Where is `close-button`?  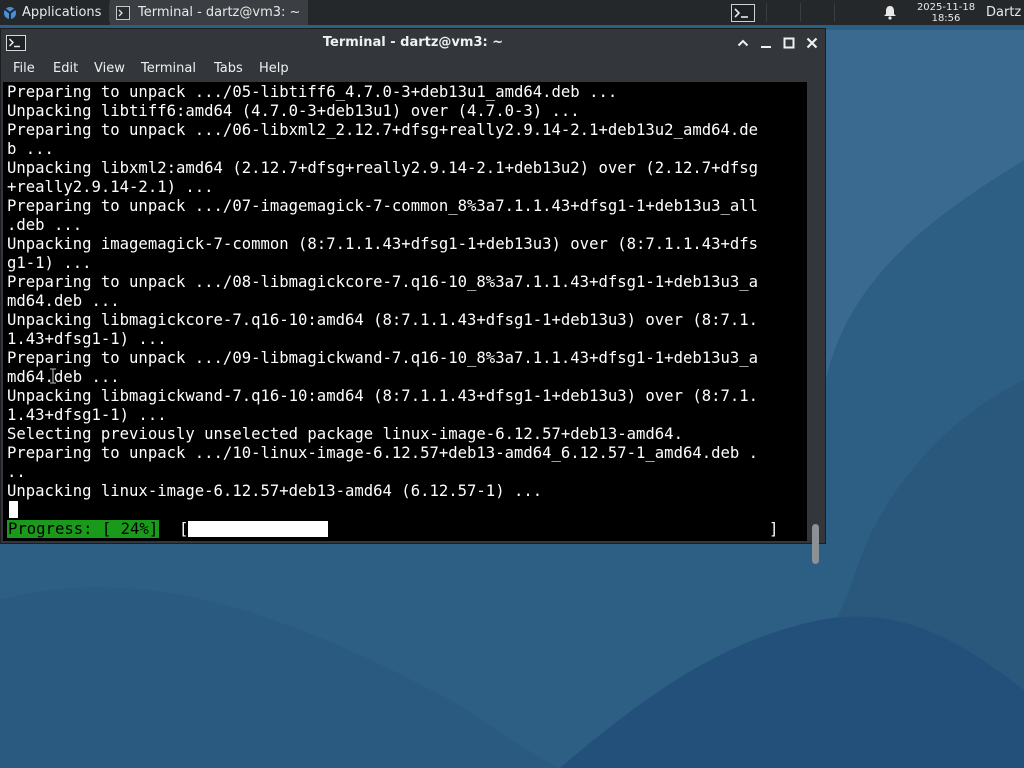
close-button is located at coordinates (812, 43).